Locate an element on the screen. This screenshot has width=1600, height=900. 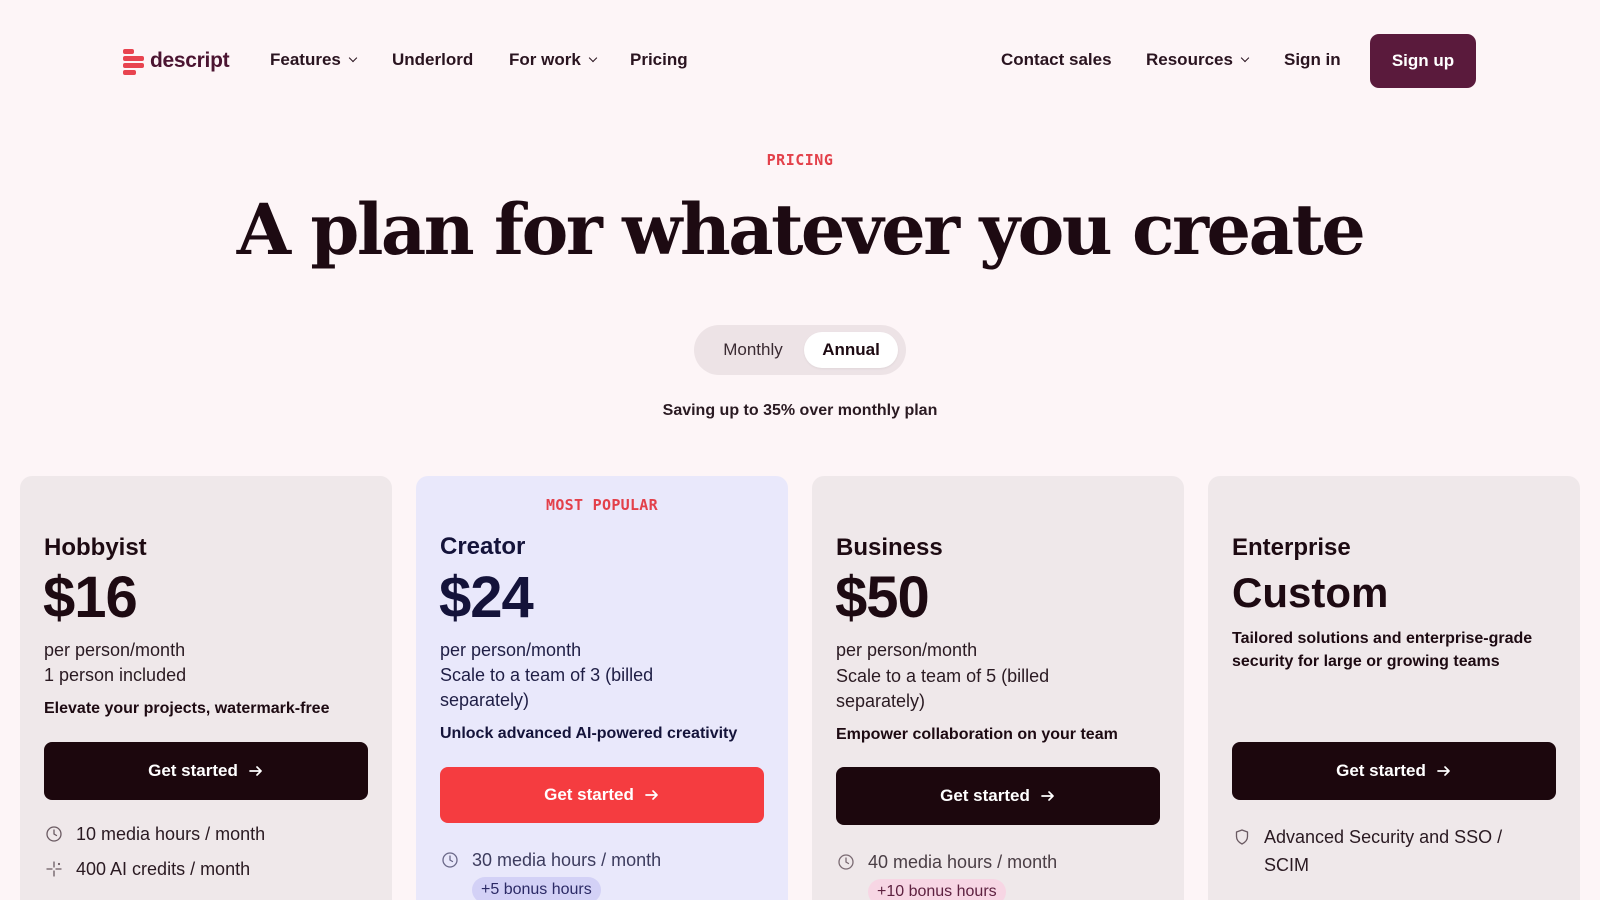
page-title: A plan for whatever you create is located at coordinates (801, 229).